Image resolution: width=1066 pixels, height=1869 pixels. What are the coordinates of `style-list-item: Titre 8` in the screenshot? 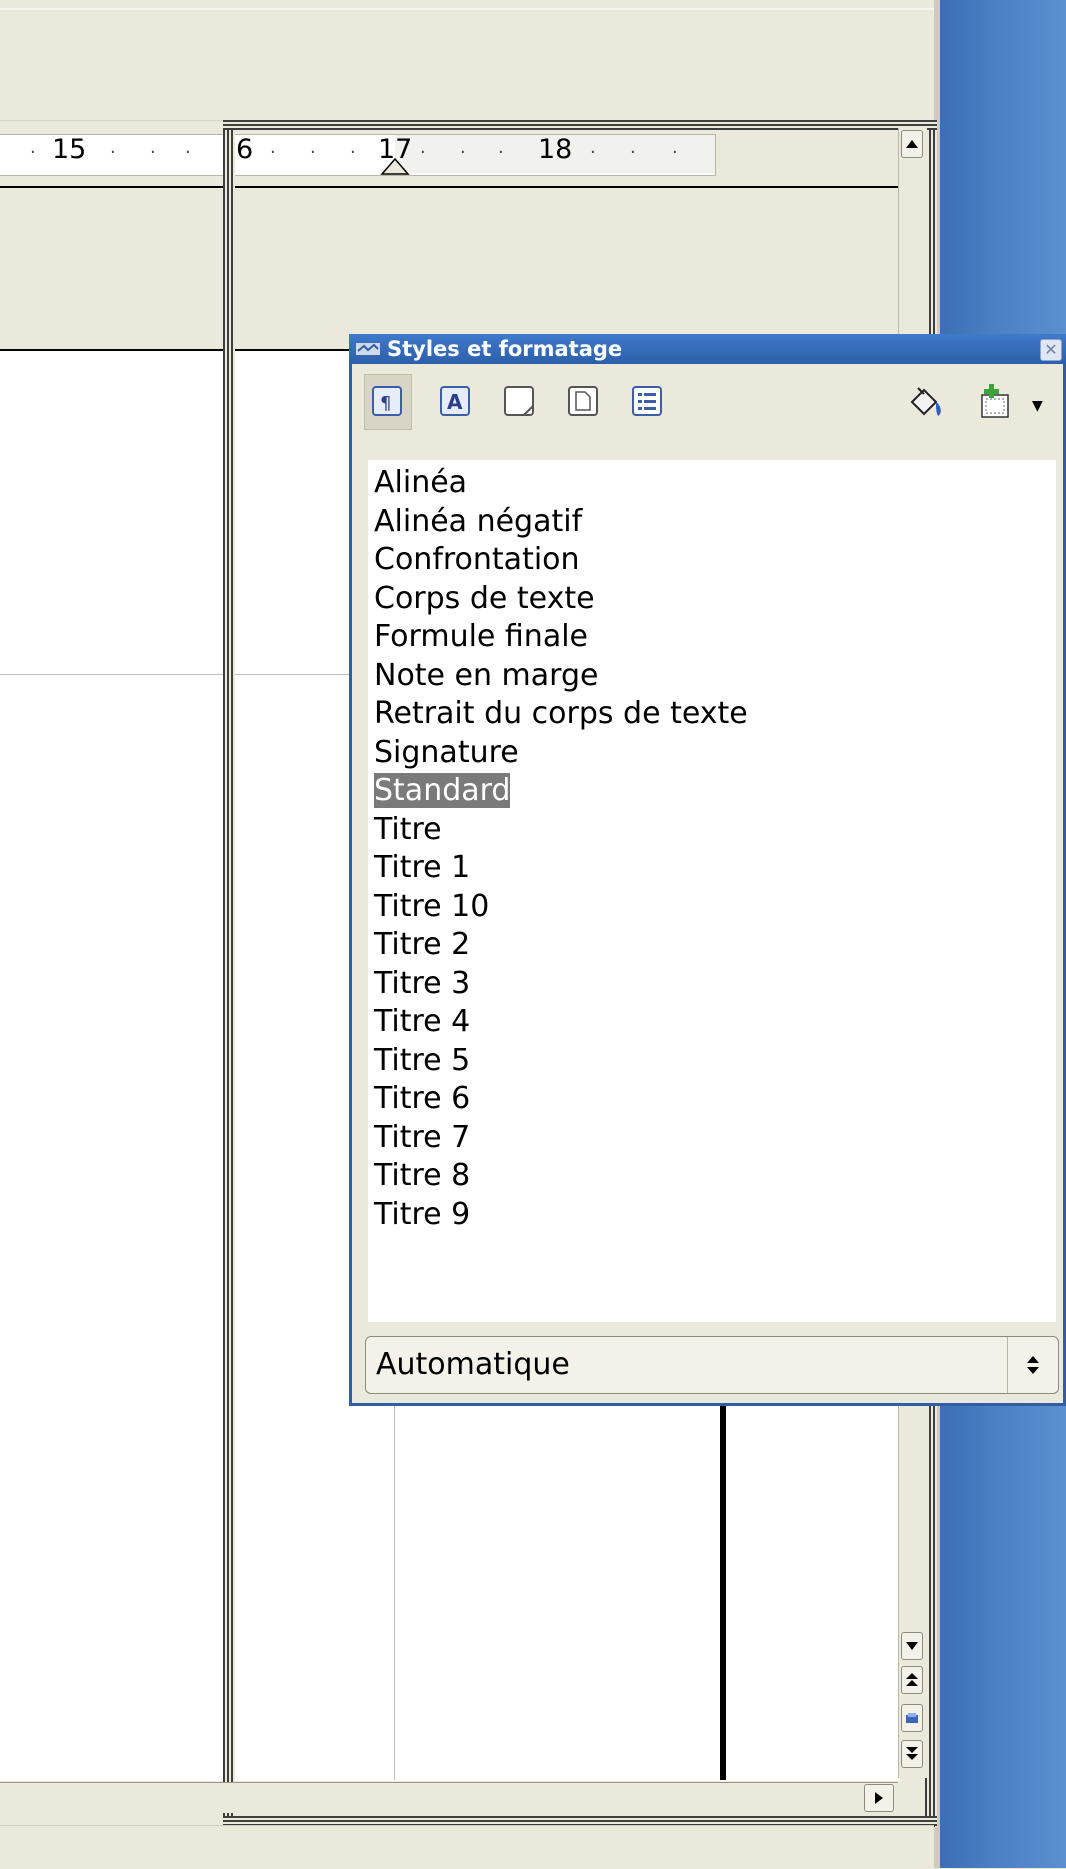 It's located at (422, 1176).